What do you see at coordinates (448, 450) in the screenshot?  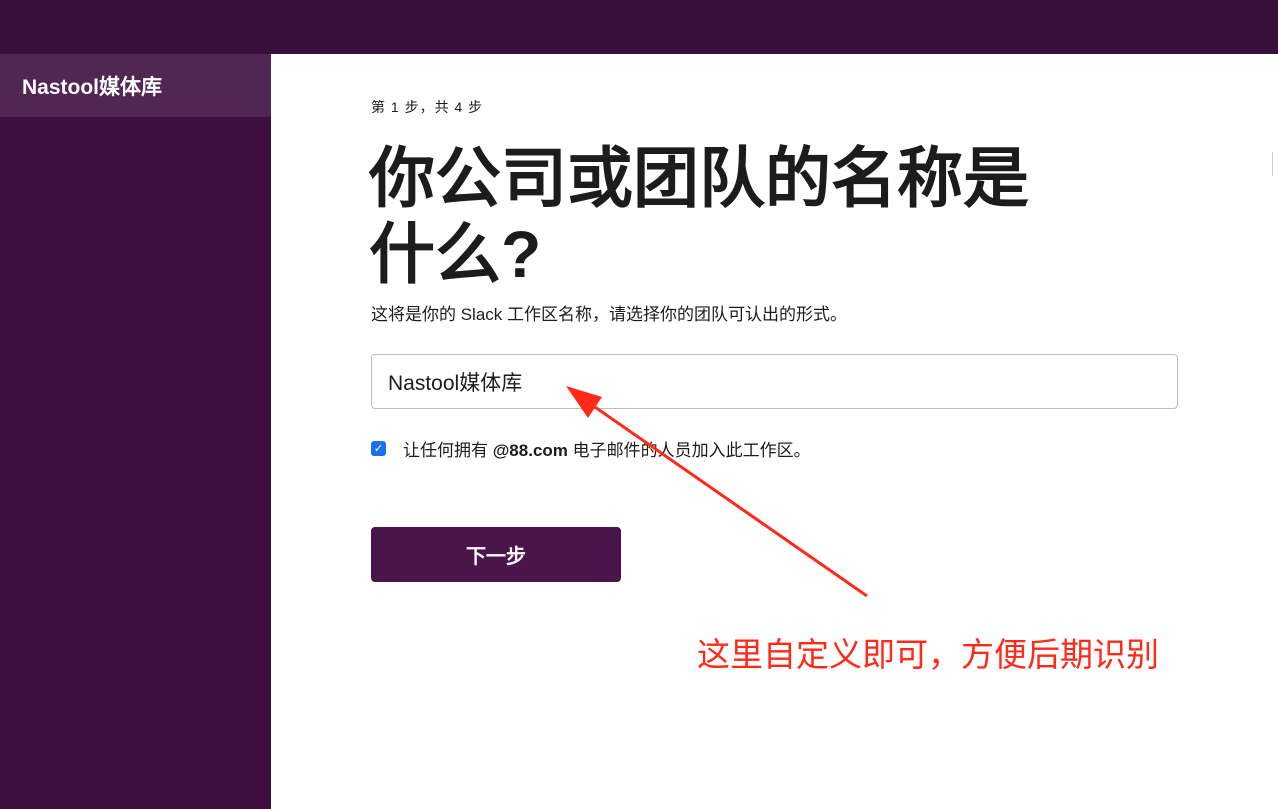 I see `checkbox-text-before: 让任何拥有` at bounding box center [448, 450].